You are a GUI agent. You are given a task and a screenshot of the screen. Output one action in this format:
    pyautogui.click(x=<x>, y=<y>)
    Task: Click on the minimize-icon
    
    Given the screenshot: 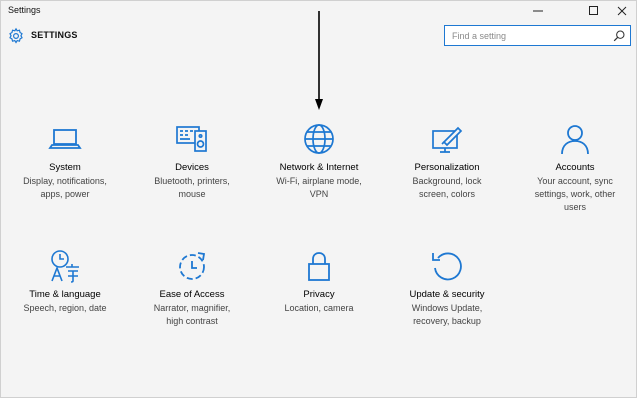 What is the action you would take?
    pyautogui.click(x=538, y=11)
    